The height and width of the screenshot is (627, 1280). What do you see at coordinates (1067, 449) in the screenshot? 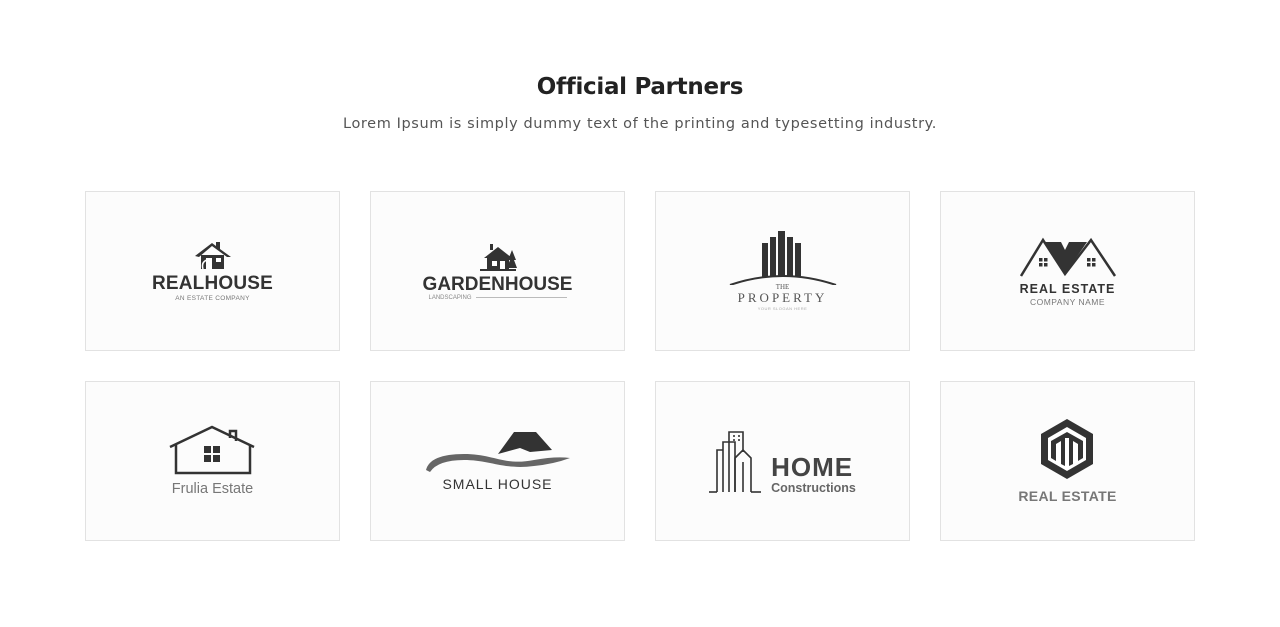
I see `hexagon-building-icon` at bounding box center [1067, 449].